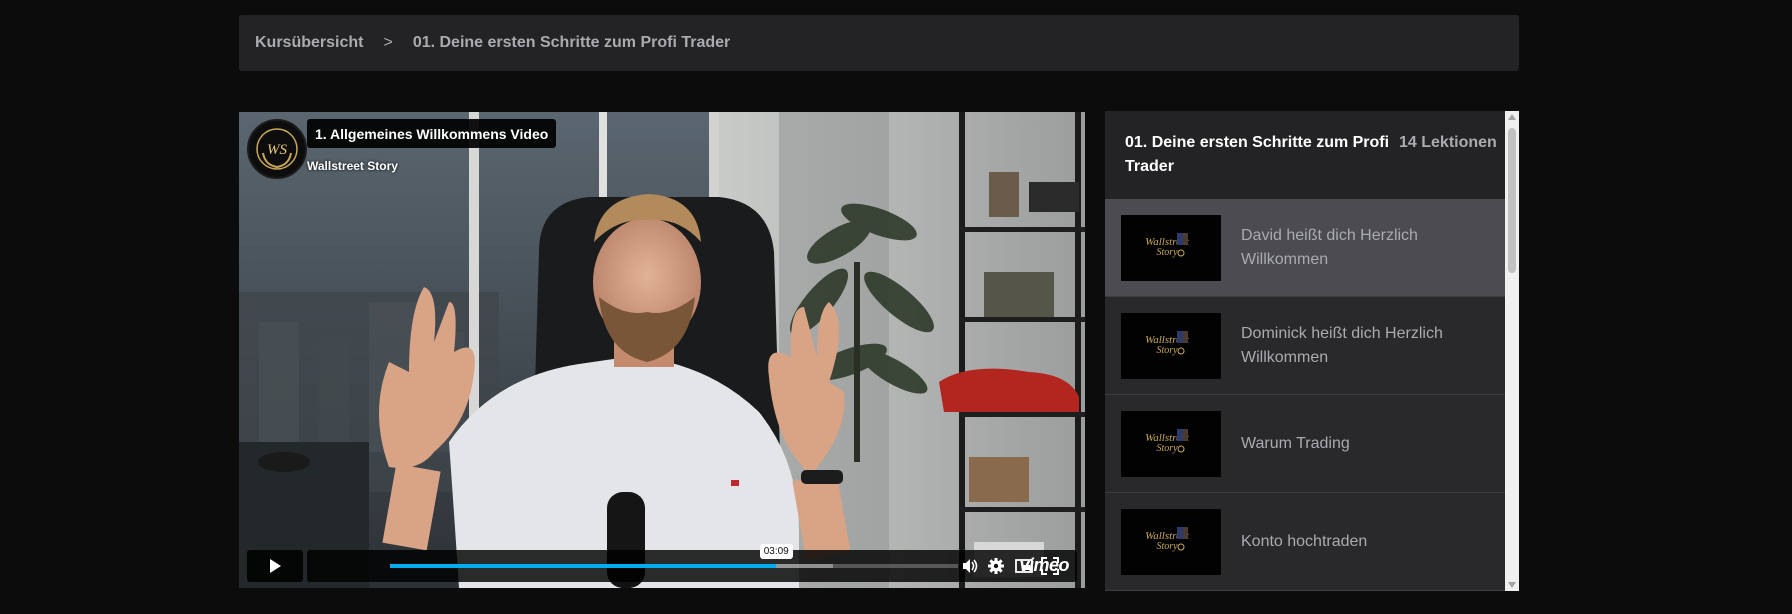  I want to click on time-tooltip: 03:09, so click(776, 551).